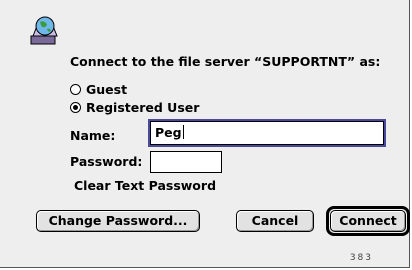  I want to click on appleshare-globe-icon, so click(44, 30).